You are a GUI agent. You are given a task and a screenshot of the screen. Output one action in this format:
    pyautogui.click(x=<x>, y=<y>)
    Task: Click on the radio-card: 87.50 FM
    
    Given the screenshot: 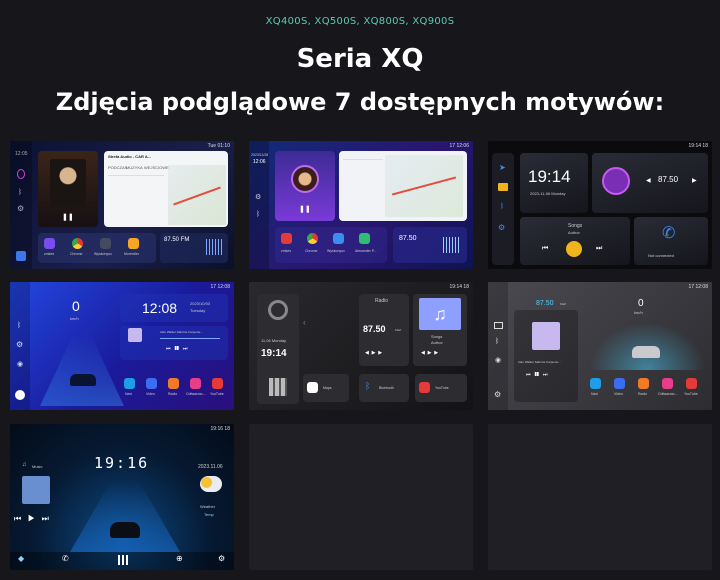 What is the action you would take?
    pyautogui.click(x=194, y=248)
    